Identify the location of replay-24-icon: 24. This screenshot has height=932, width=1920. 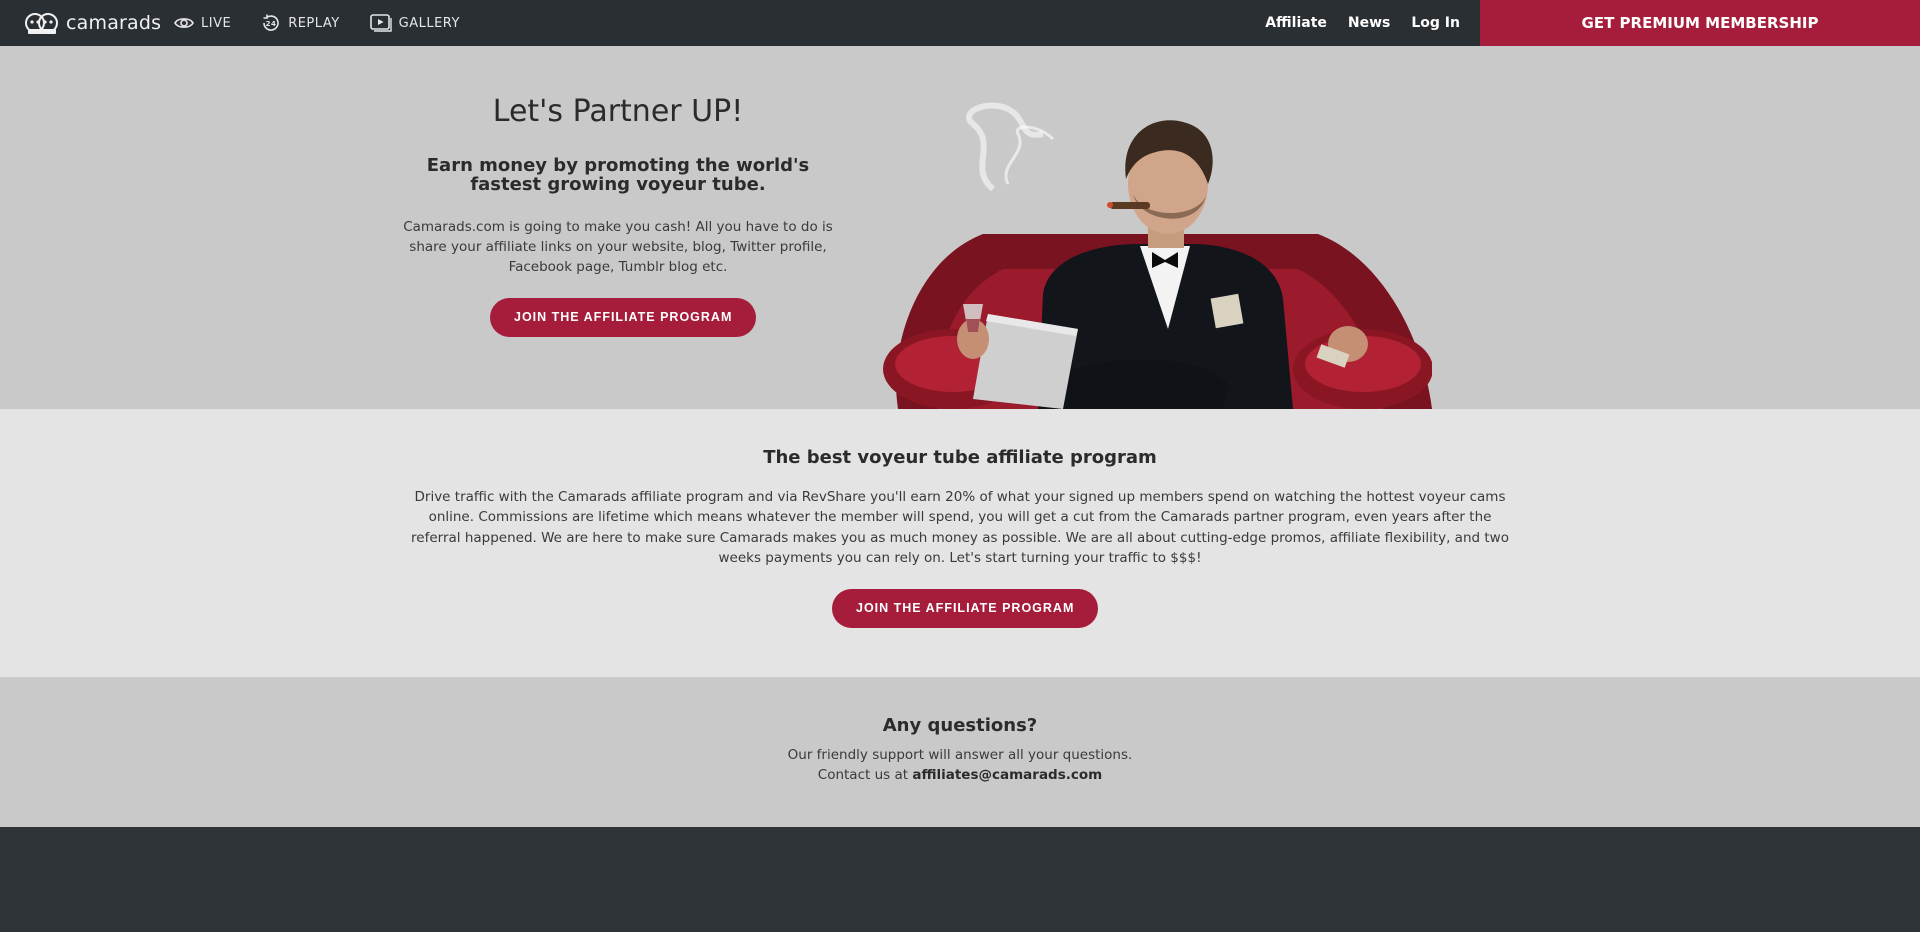
(271, 22).